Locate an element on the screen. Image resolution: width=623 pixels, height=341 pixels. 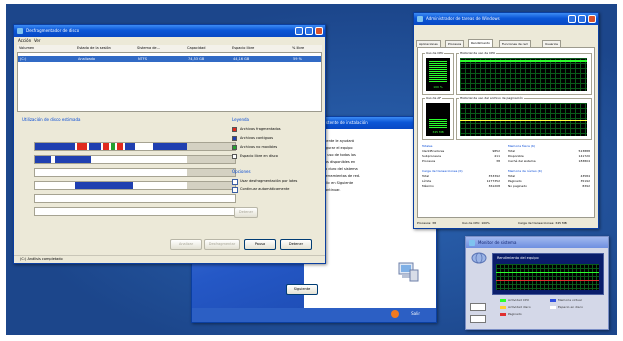
column-header: Estado de la sesión is located at coordinates (94, 48).